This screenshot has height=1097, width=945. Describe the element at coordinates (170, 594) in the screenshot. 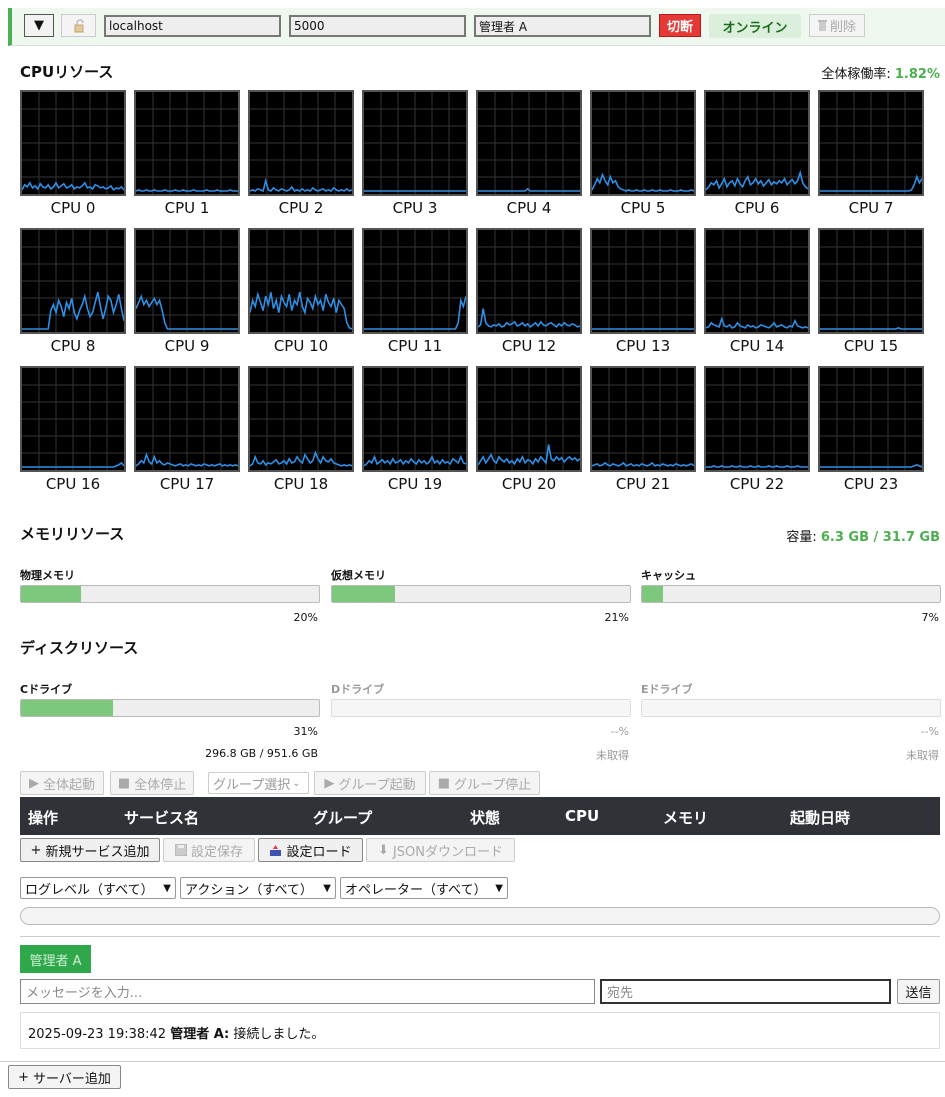

I see `memory-usage-bar` at that location.